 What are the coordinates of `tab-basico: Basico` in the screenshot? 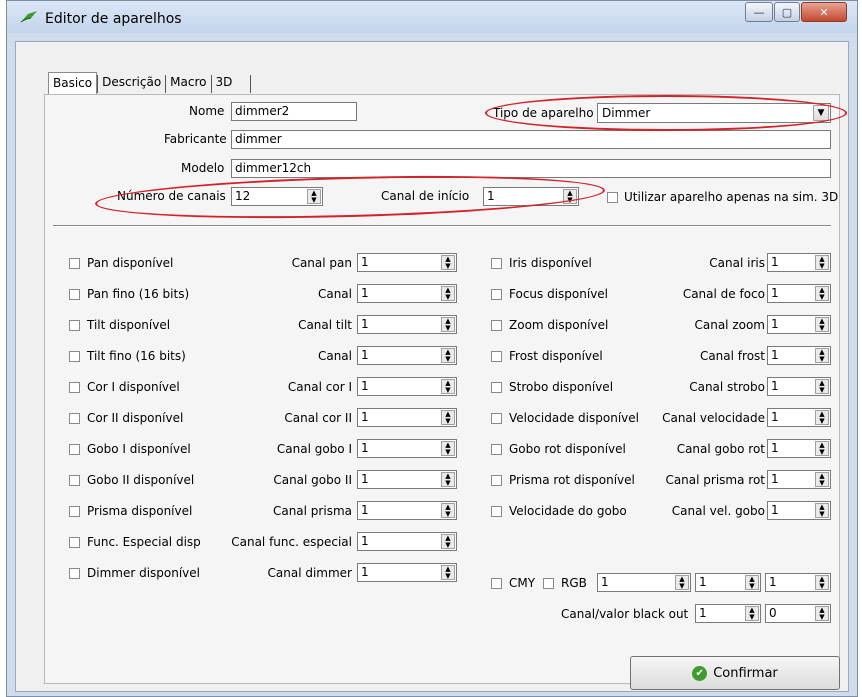 It's located at (73, 83).